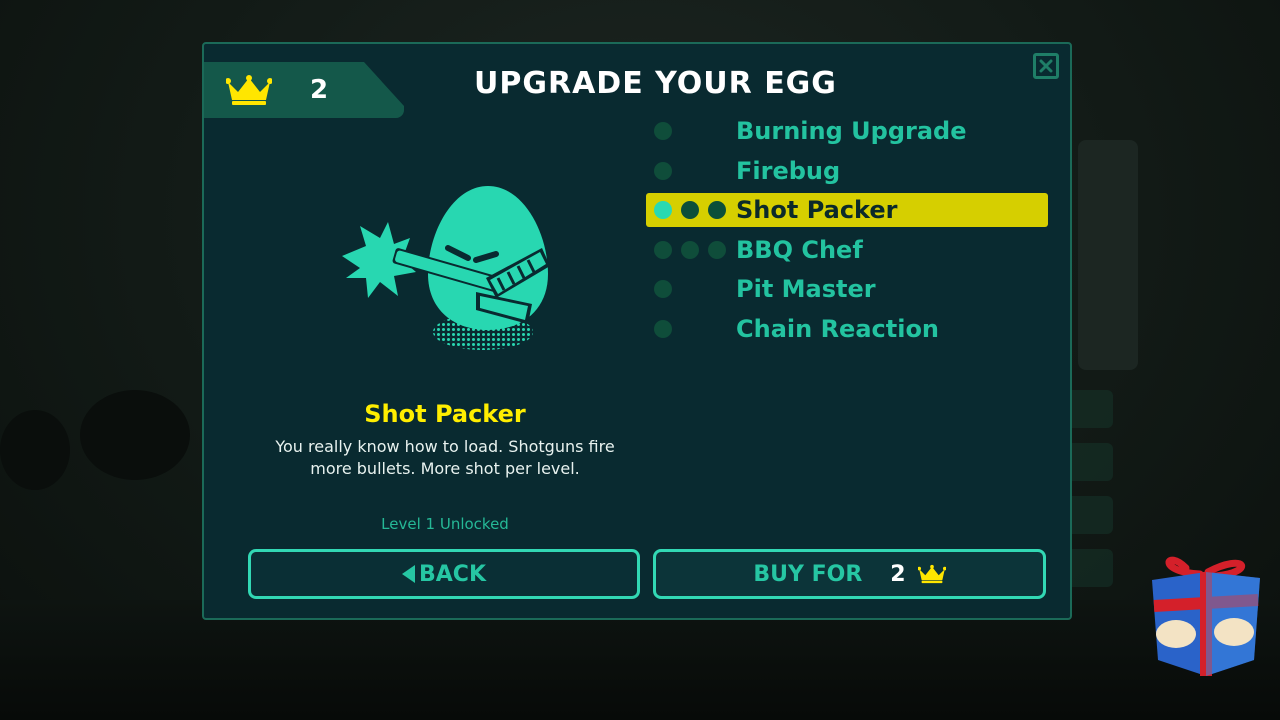  Describe the element at coordinates (319, 90) in the screenshot. I see `crown-count: 2` at that location.